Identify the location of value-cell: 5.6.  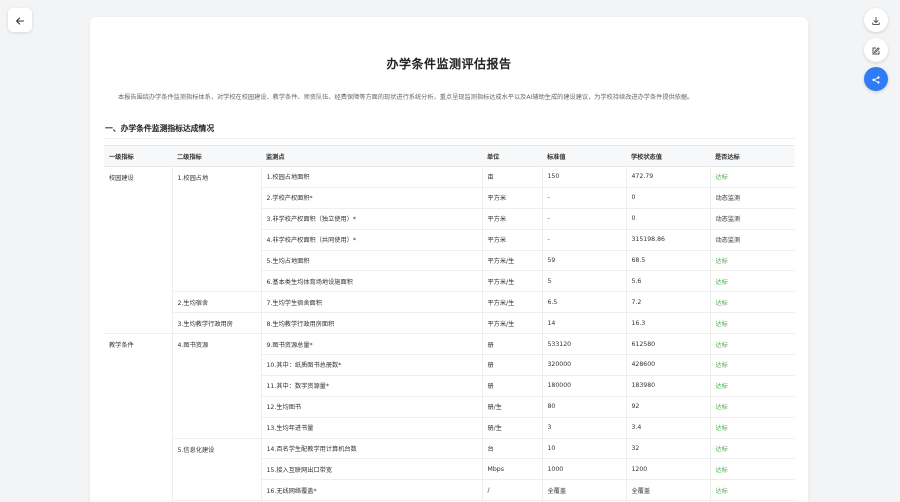
(667, 281).